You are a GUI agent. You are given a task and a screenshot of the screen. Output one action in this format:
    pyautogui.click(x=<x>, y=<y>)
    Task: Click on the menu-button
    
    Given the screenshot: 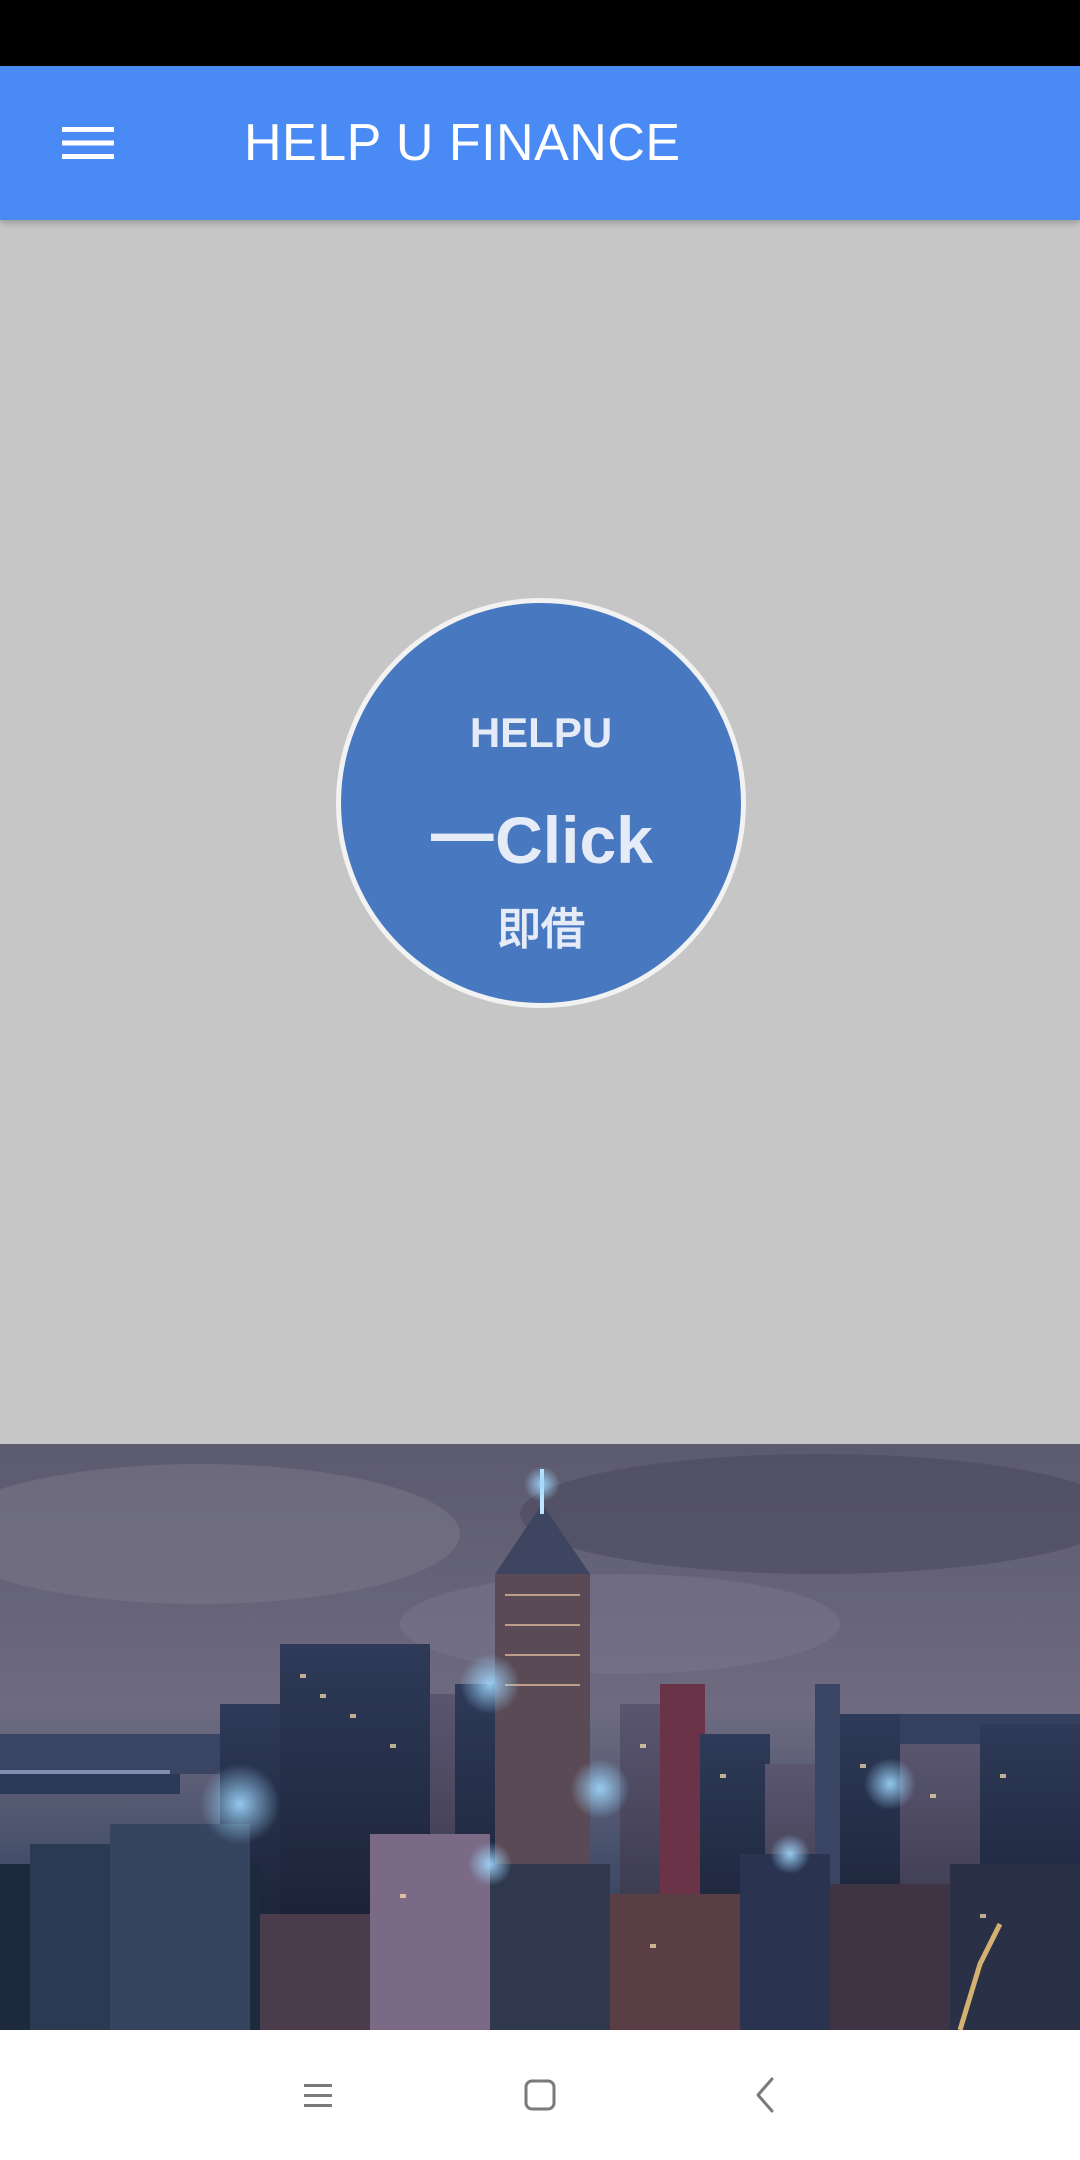 What is the action you would take?
    pyautogui.click(x=88, y=143)
    